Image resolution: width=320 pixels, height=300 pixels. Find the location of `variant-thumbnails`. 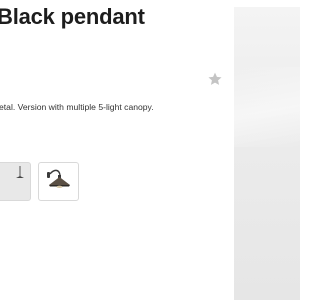

variant-thumbnails is located at coordinates (39, 181).